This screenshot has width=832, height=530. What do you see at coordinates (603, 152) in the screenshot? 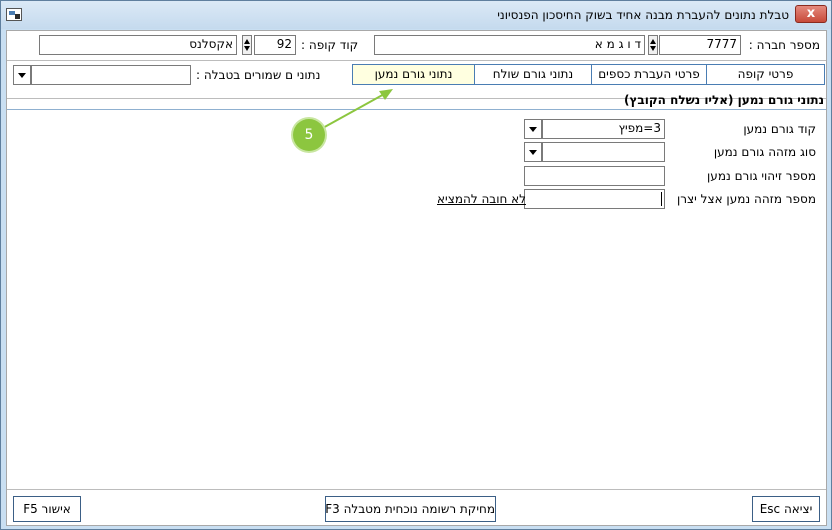
I see `recipient-id-type-select` at bounding box center [603, 152].